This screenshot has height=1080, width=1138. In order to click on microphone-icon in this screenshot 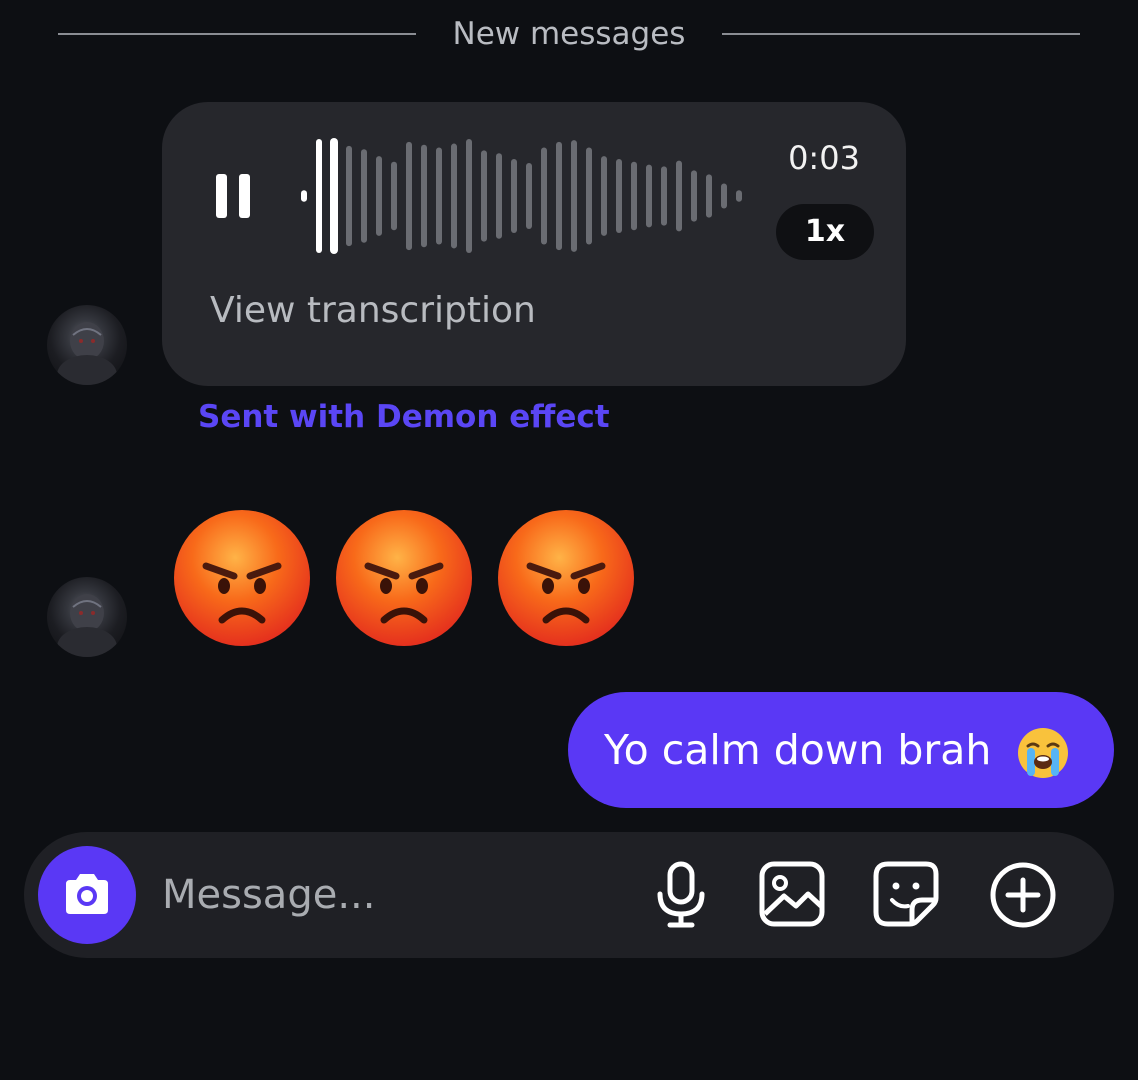, I will do `click(681, 894)`.